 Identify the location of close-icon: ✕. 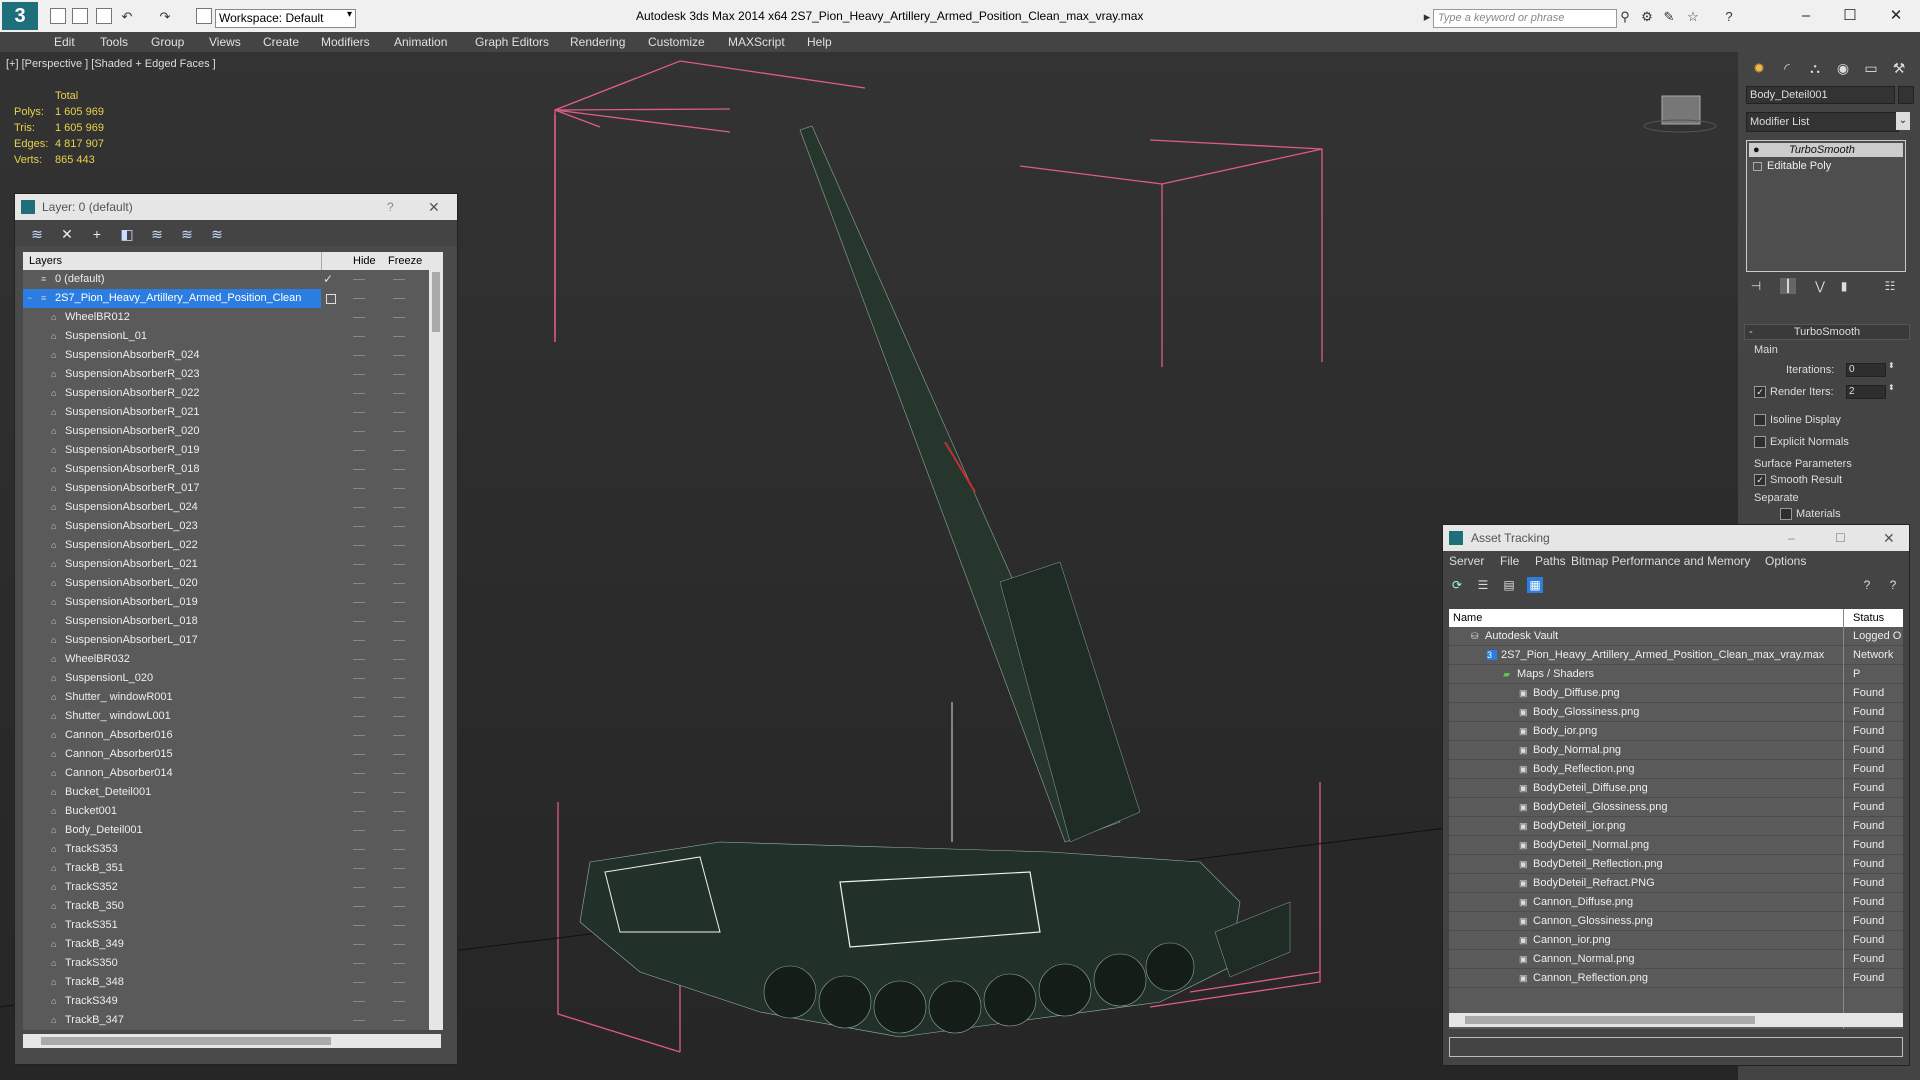
(1896, 16).